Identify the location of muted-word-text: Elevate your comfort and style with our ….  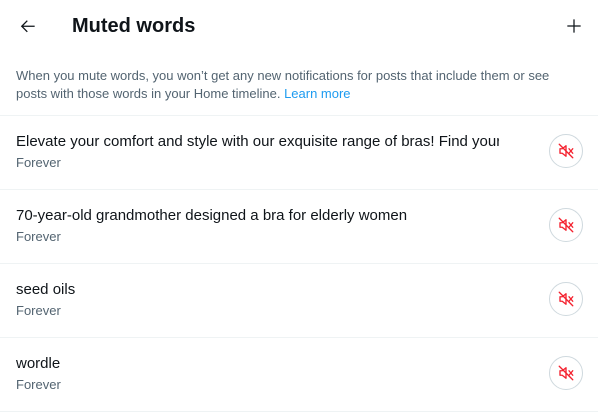
(257, 141).